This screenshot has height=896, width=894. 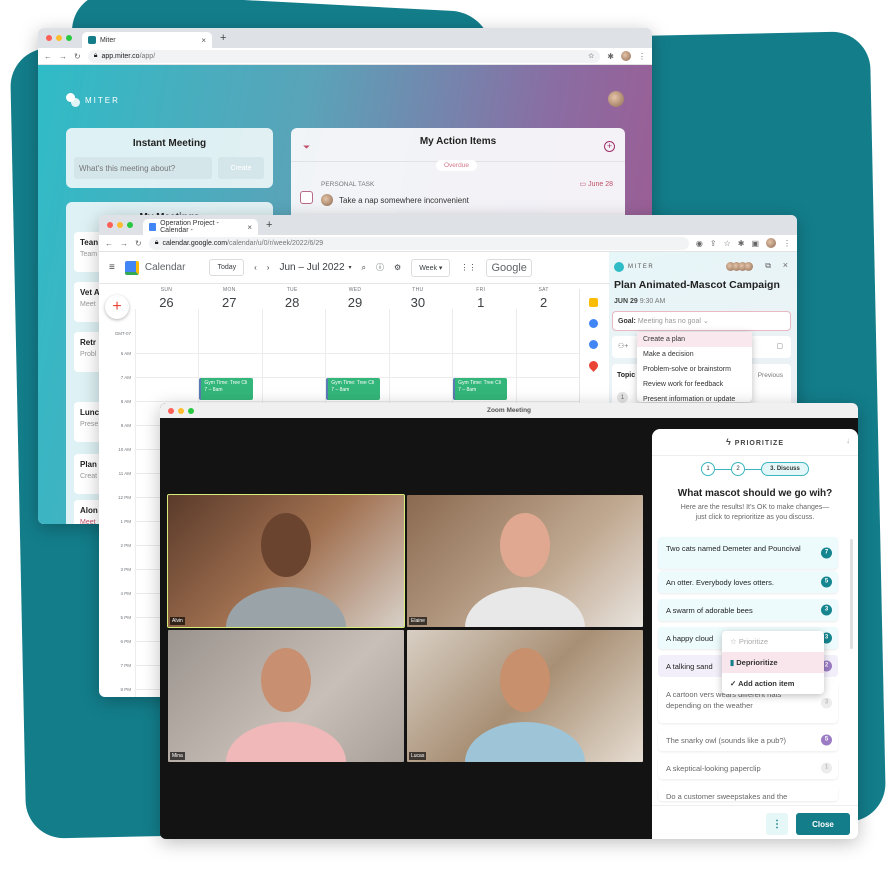 I want to click on collapse-arrow-icon: ↓, so click(x=848, y=440).